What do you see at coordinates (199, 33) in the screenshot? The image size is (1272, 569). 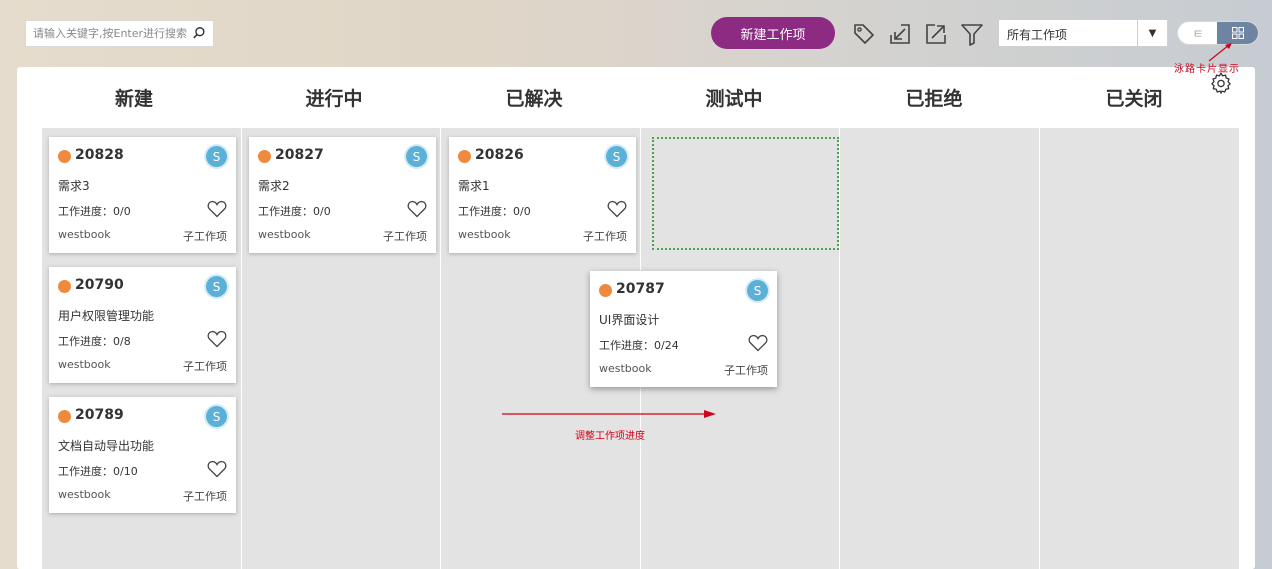 I see `search-icon` at bounding box center [199, 33].